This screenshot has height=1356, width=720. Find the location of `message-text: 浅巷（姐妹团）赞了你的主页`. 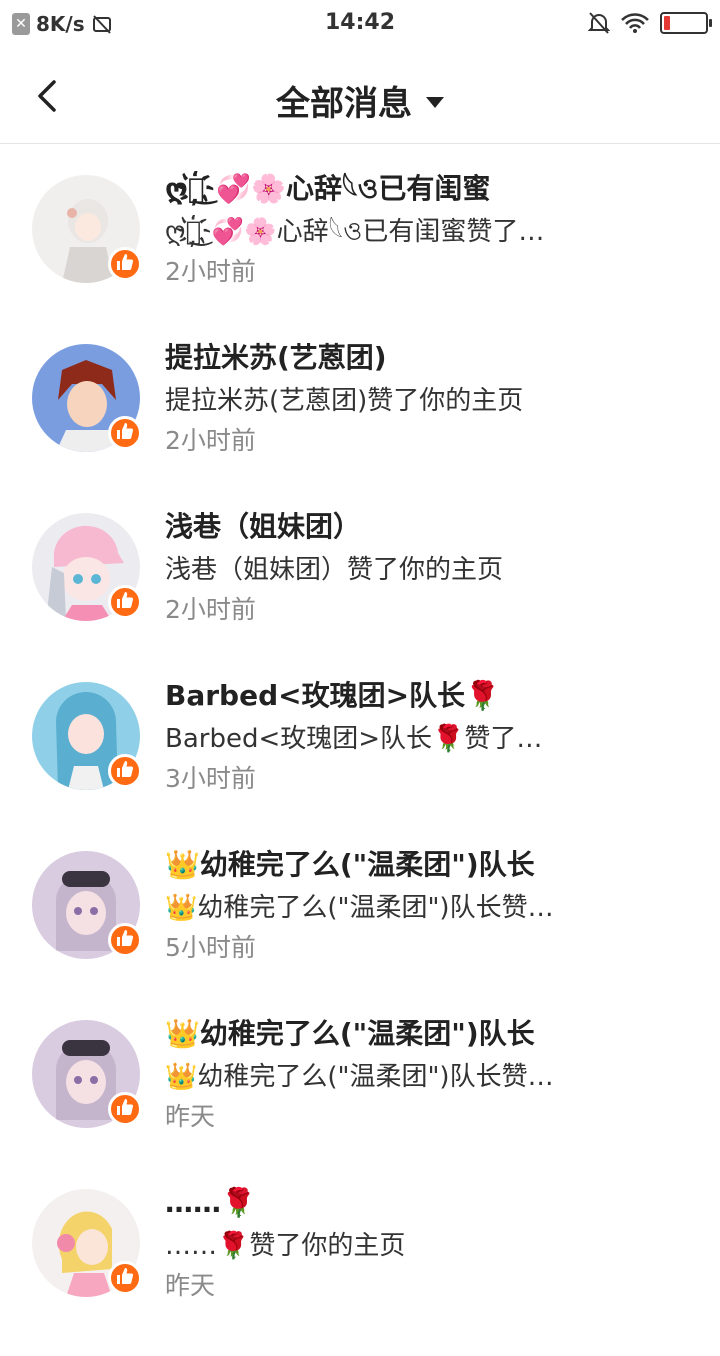

message-text: 浅巷（姐妹团）赞了你的主页 is located at coordinates (334, 570).